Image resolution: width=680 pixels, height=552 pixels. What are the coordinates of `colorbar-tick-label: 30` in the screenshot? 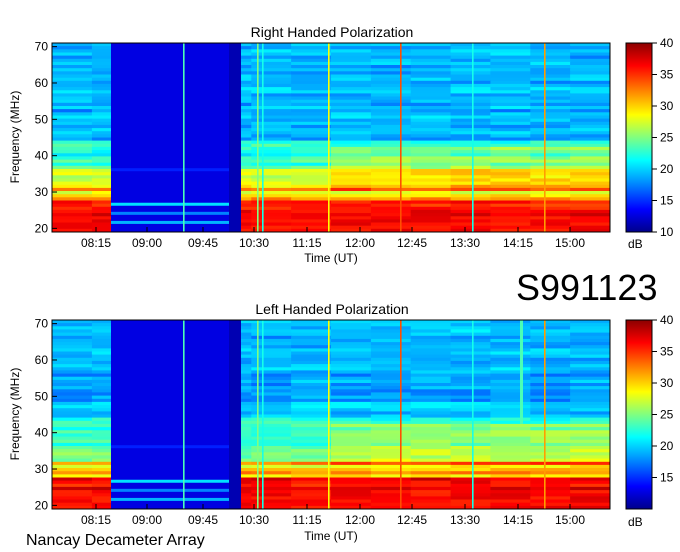 It's located at (667, 383).